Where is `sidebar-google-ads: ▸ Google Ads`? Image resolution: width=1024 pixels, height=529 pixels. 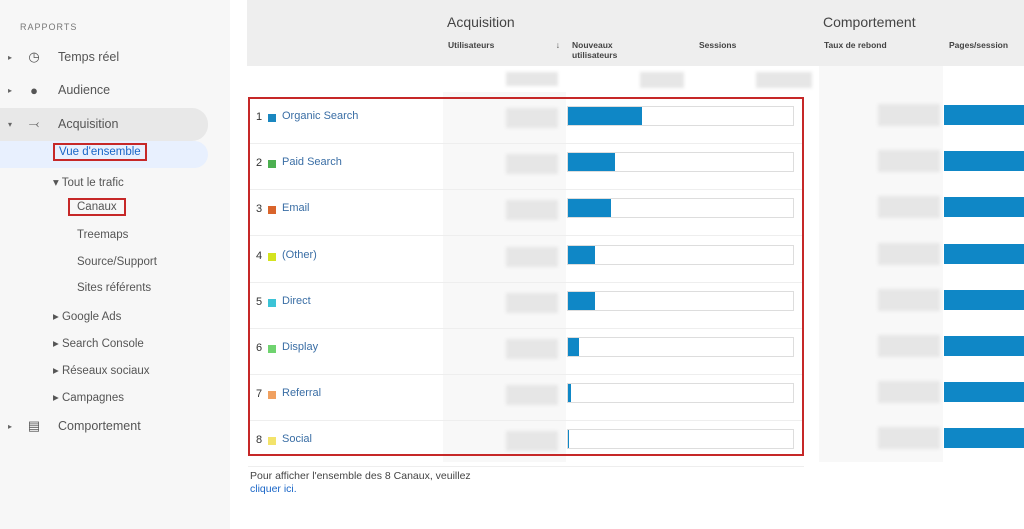 sidebar-google-ads: ▸ Google Ads is located at coordinates (87, 316).